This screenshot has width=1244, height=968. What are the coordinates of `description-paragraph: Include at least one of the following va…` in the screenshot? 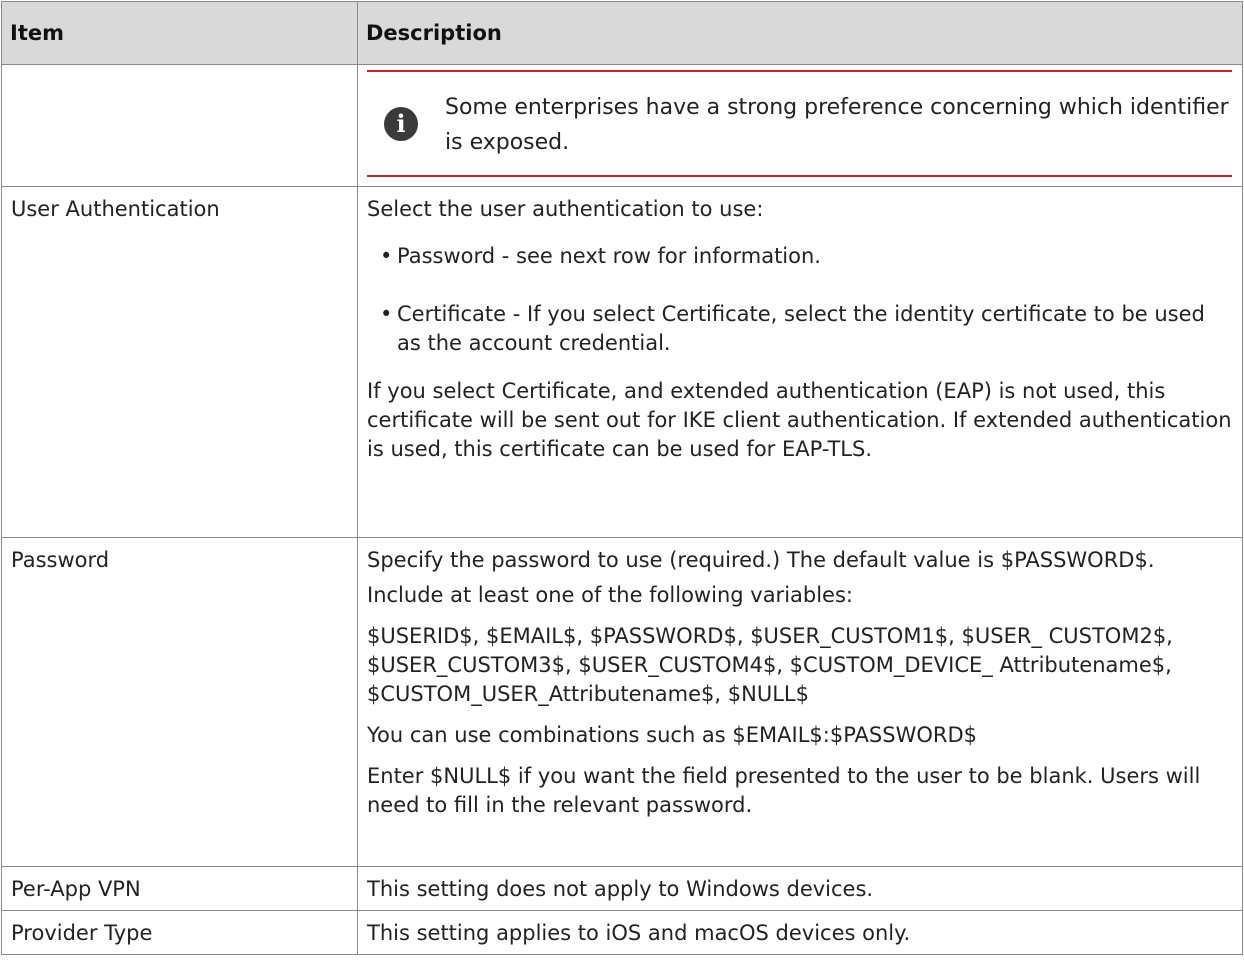 It's located at (610, 595).